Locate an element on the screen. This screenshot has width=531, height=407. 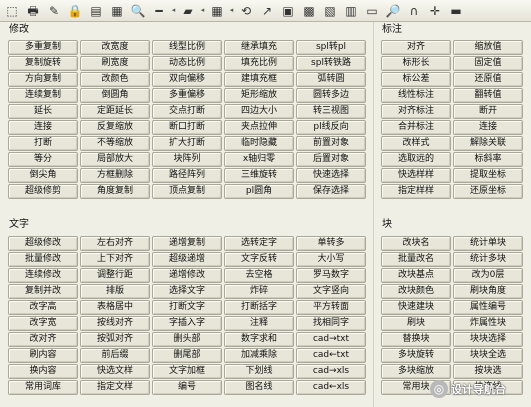
modify-button: 局部放大 is located at coordinates (115, 159).